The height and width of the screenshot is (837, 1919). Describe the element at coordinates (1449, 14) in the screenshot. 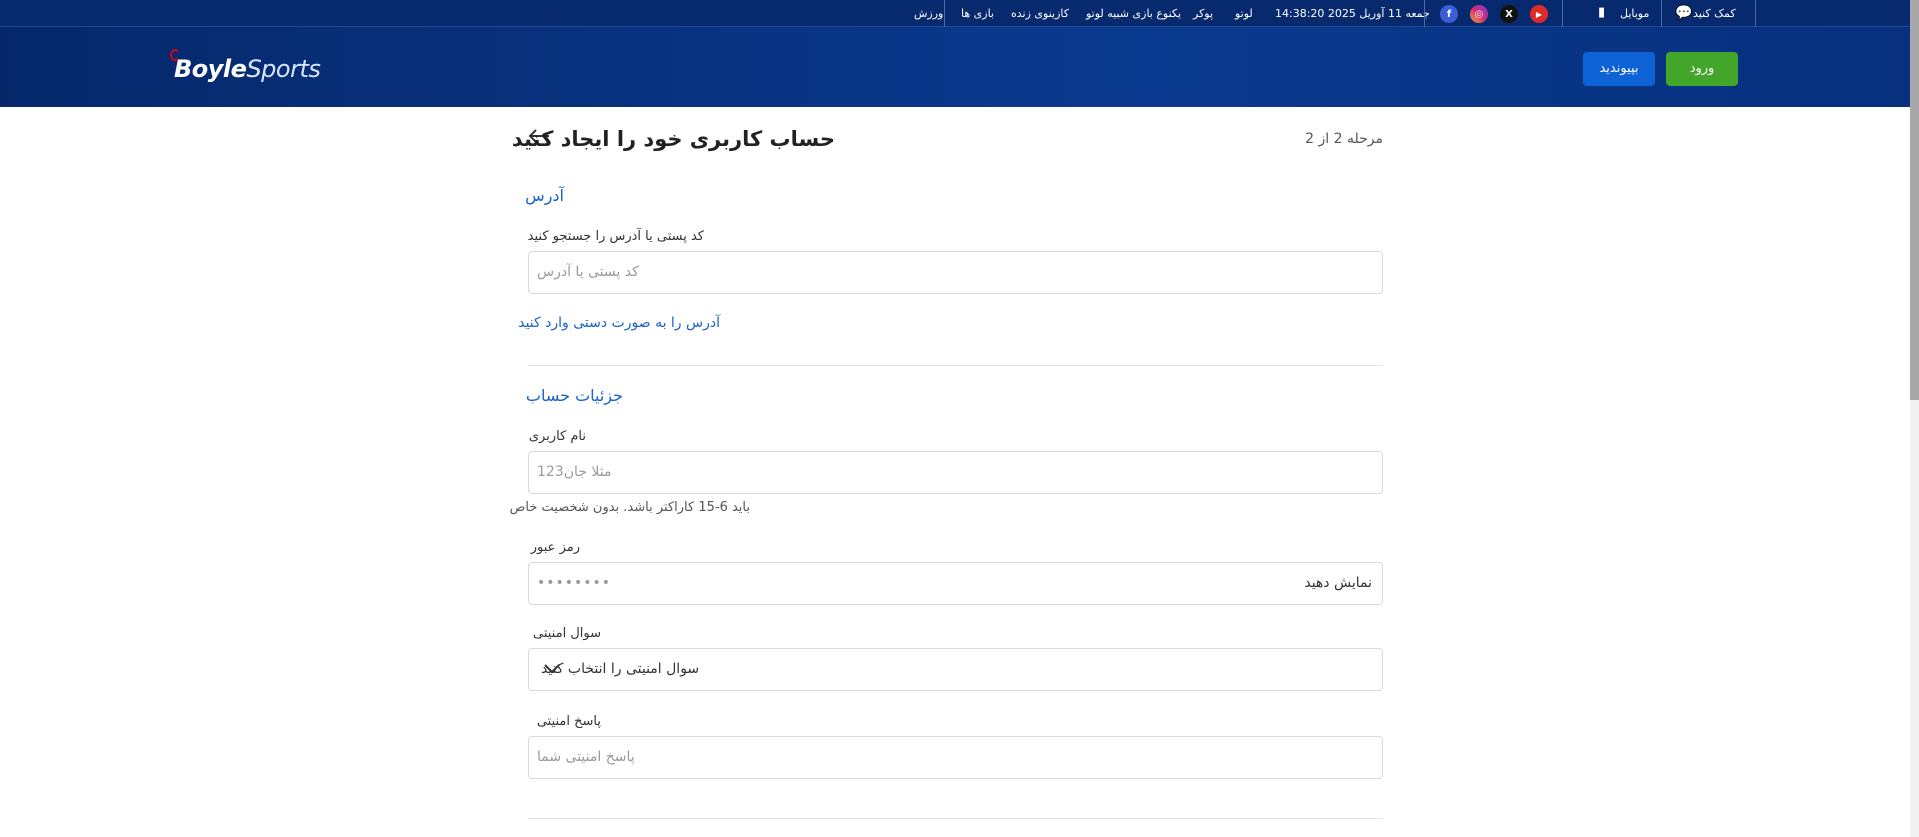

I see `facebook-icon: f` at that location.